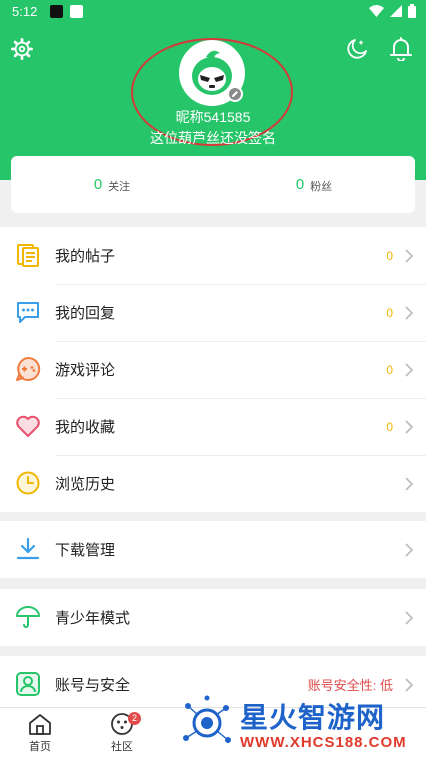  What do you see at coordinates (207, 719) in the screenshot?
I see `watermark-logo-icon` at bounding box center [207, 719].